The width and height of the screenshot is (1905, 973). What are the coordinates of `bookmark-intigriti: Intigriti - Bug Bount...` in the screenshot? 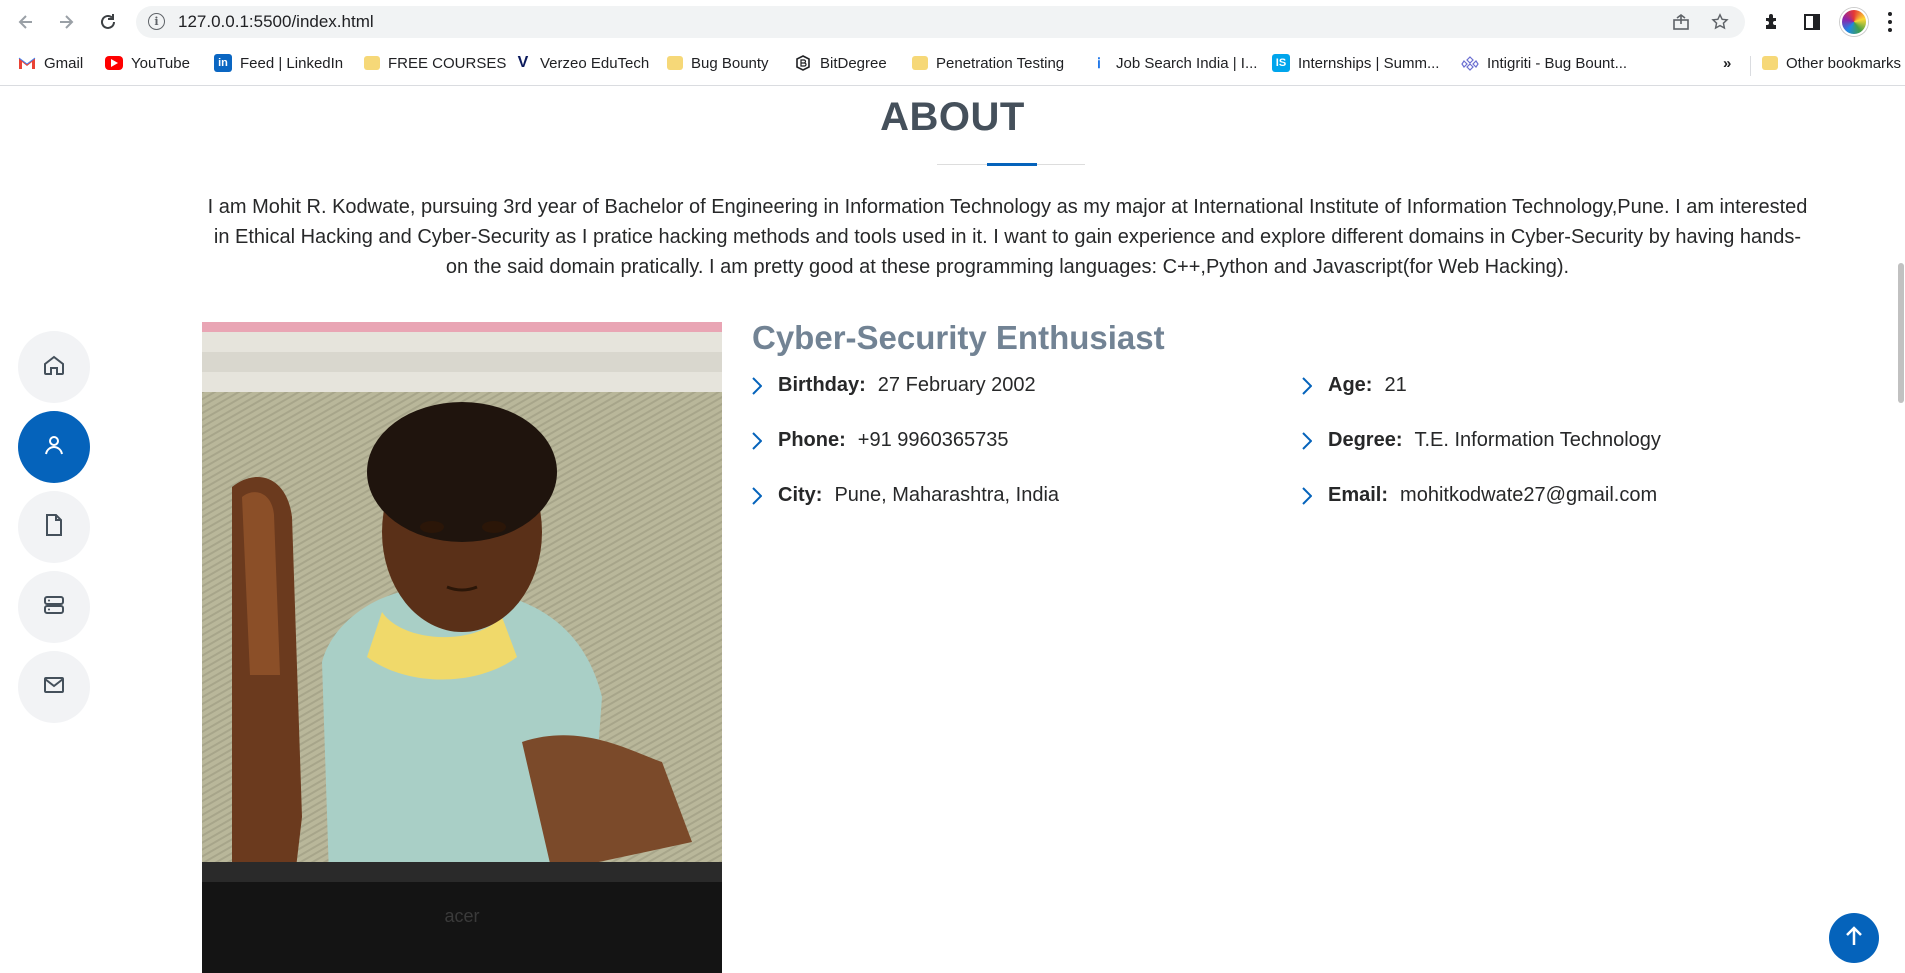 It's located at (1544, 63).